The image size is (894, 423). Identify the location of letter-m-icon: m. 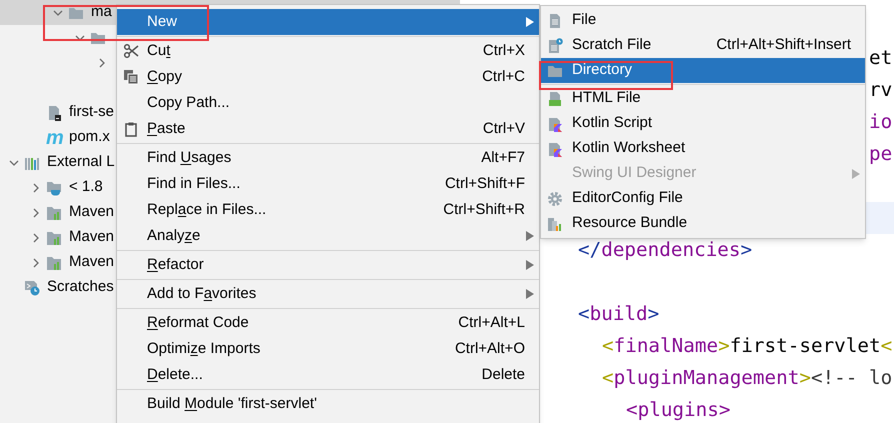
(55, 138).